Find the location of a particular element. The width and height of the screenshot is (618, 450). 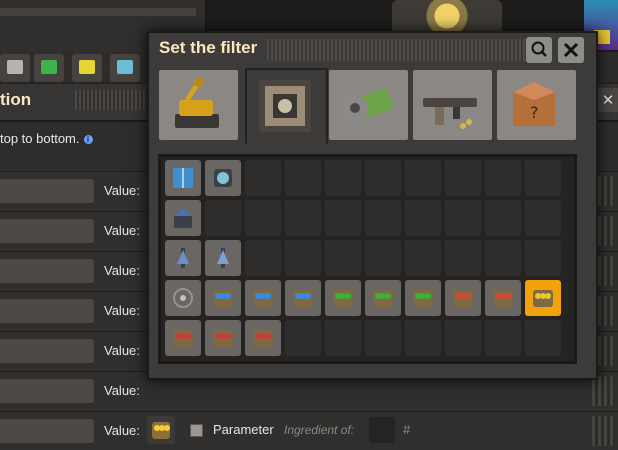

efficiency-module-1-icon is located at coordinates (463, 298).